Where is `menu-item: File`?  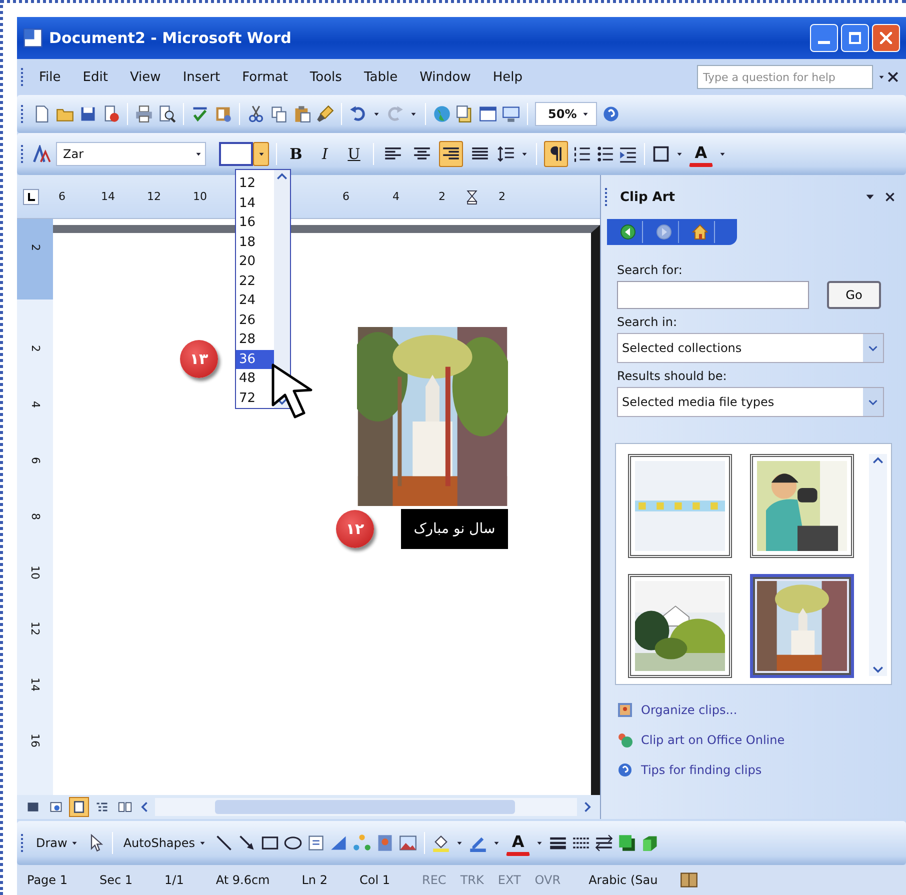 menu-item: File is located at coordinates (50, 77).